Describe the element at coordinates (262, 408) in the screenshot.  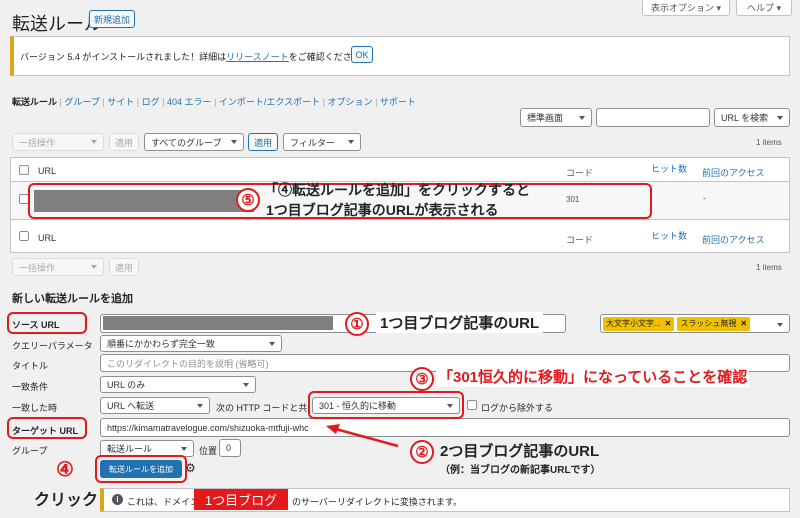
I see `http-code-label: 次の HTTP コードと共に` at that location.